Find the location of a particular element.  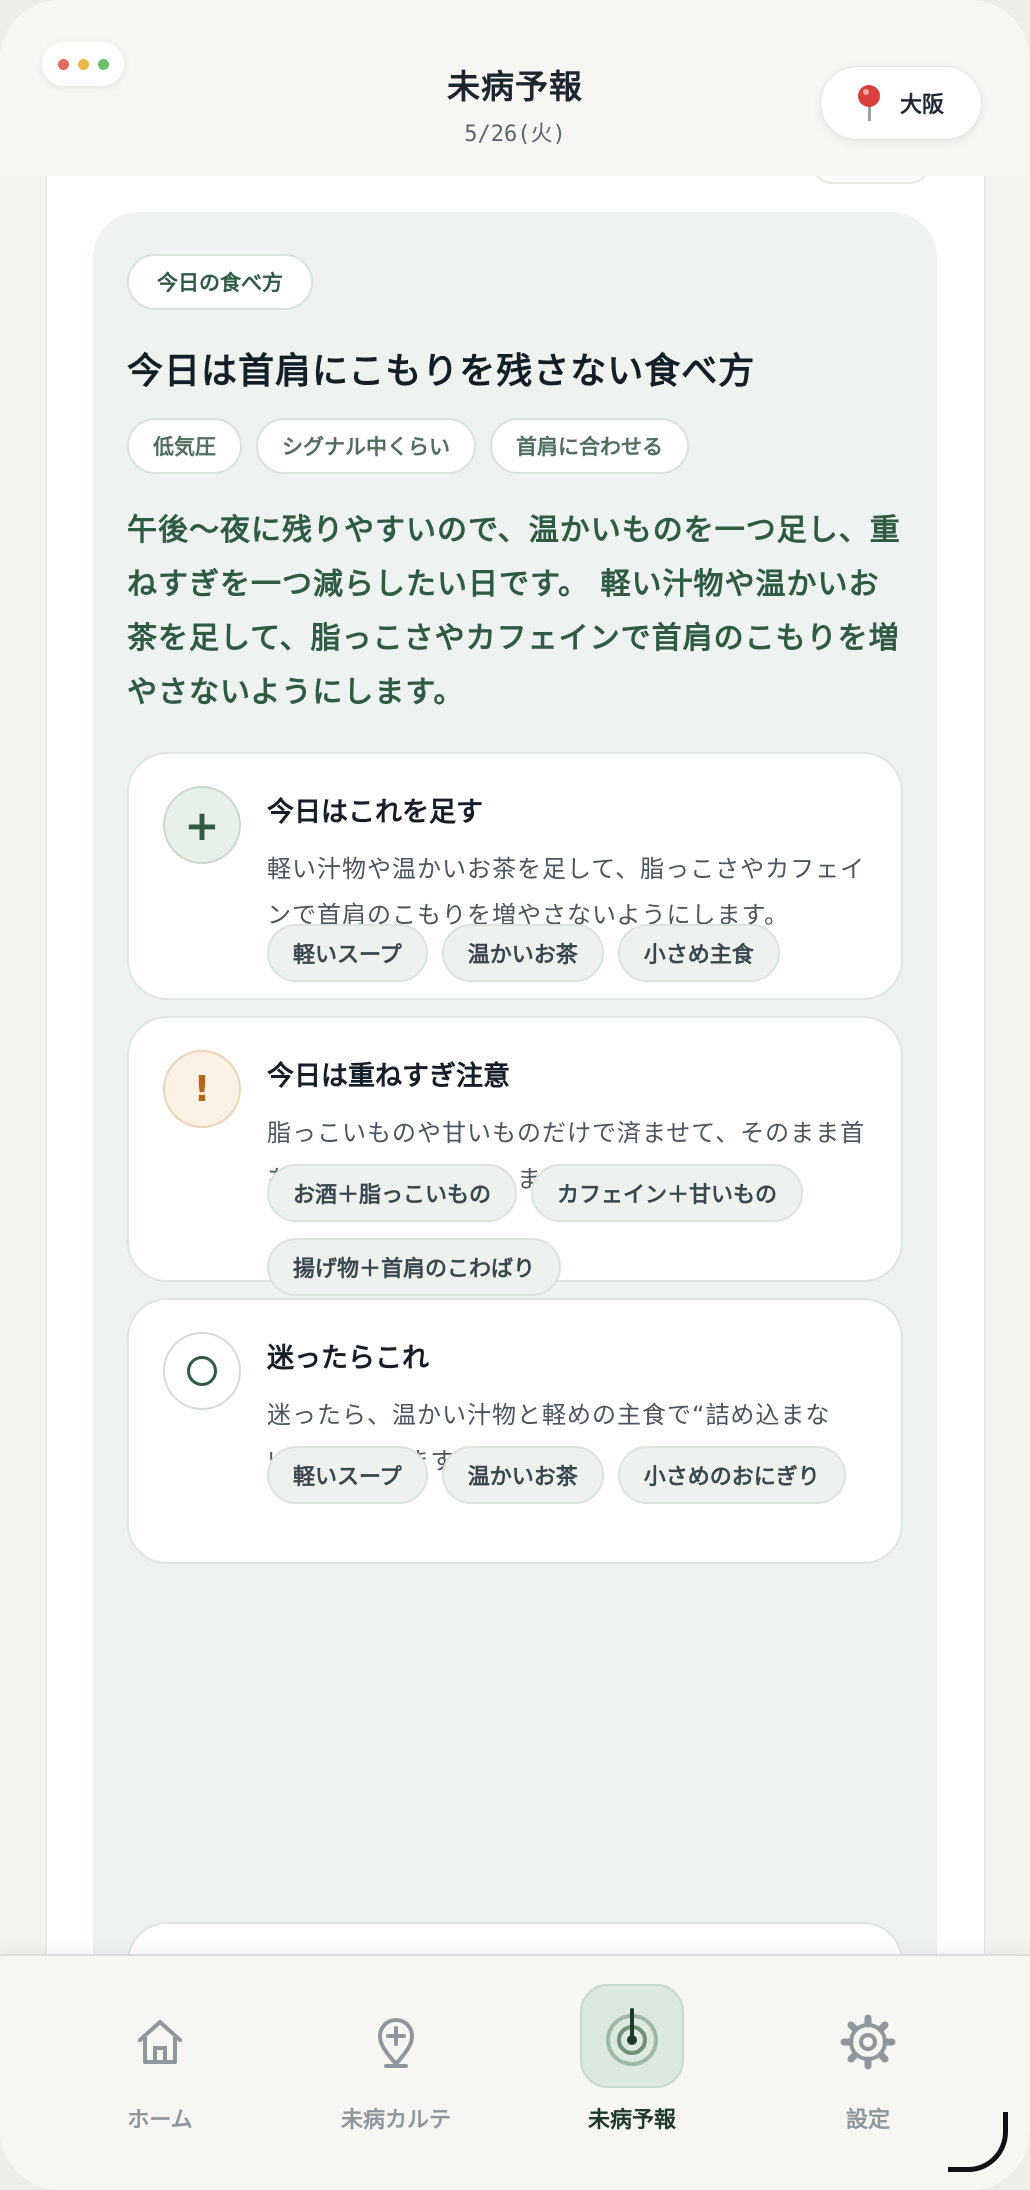

chip-warm-tea: 温かいお茶 is located at coordinates (522, 953).